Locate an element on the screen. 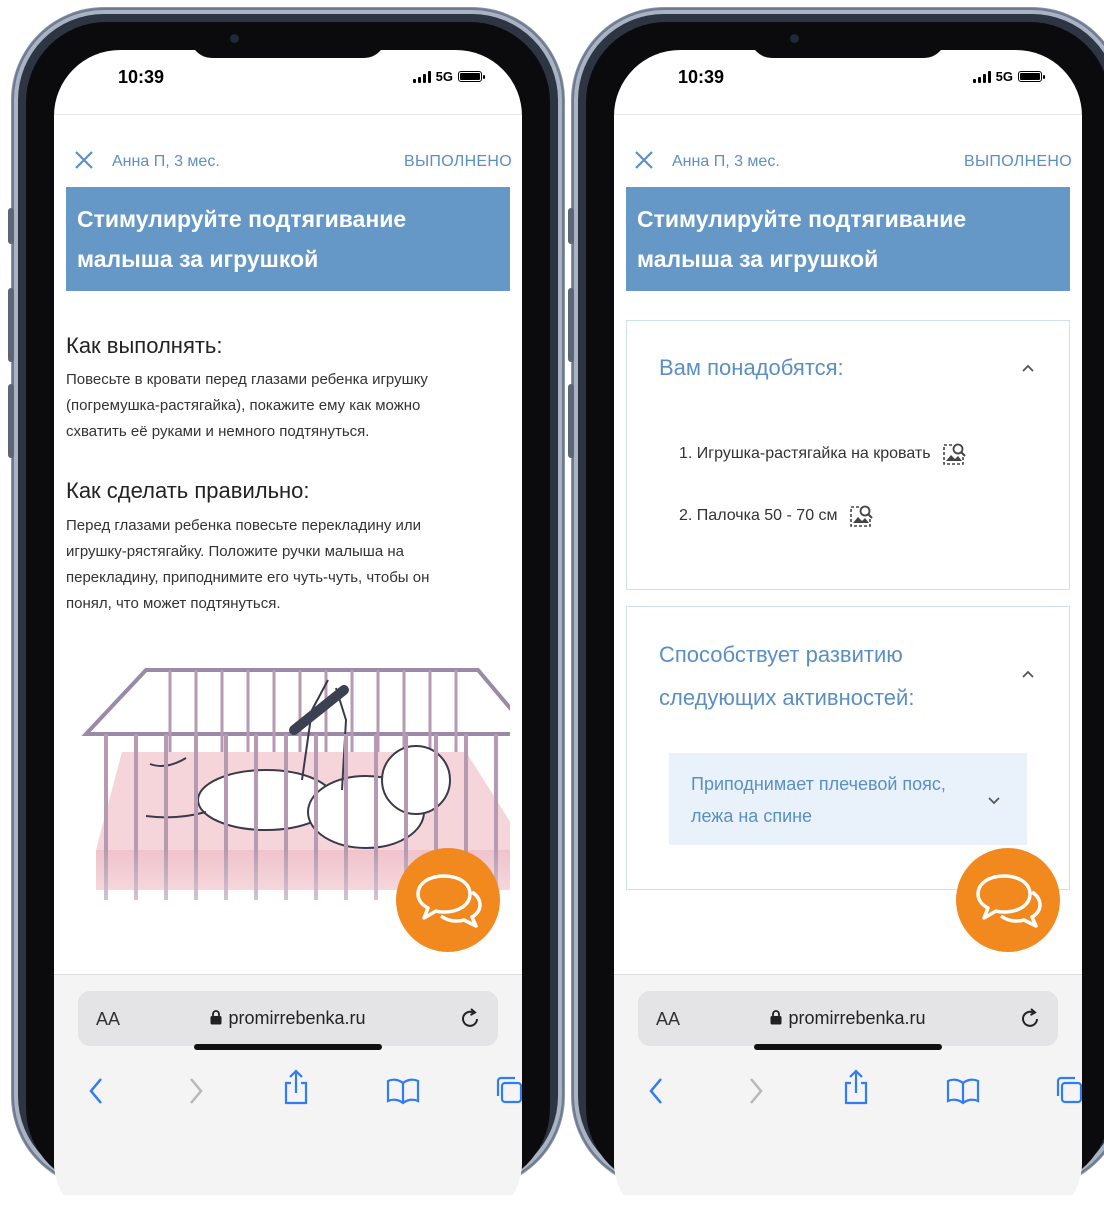 This screenshot has width=1104, height=1228. needs-item: 1. Игрушка-растягайка на кровать is located at coordinates (823, 454).